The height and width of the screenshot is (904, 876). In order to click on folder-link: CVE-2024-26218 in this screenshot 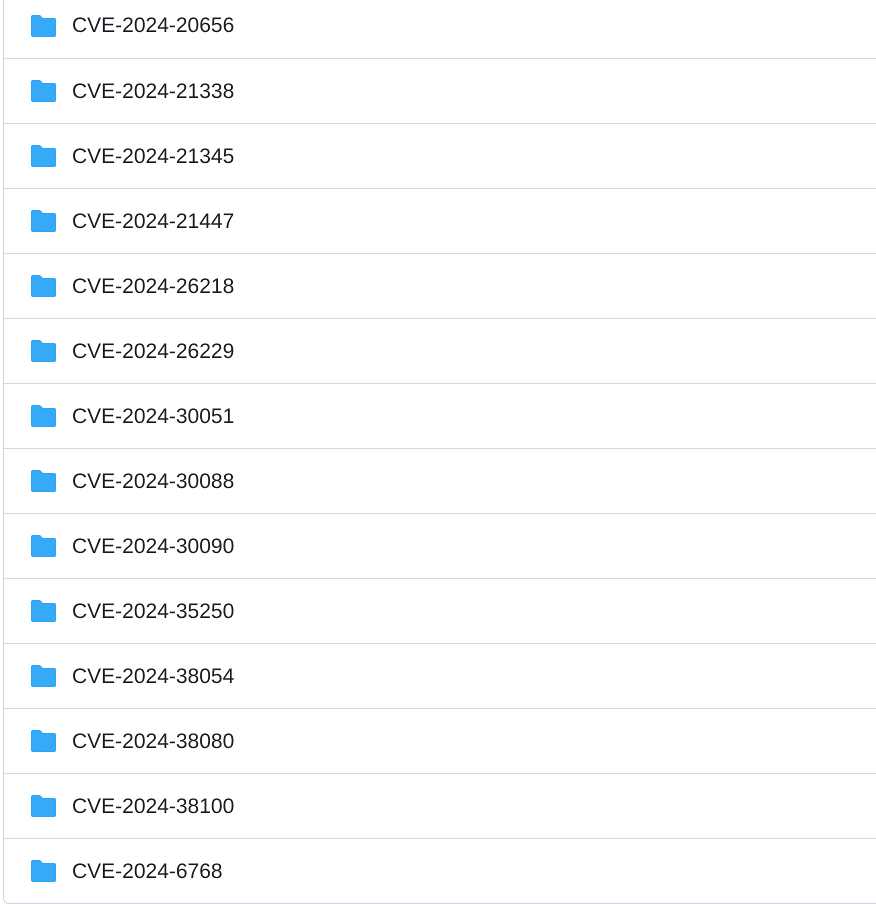, I will do `click(153, 286)`.